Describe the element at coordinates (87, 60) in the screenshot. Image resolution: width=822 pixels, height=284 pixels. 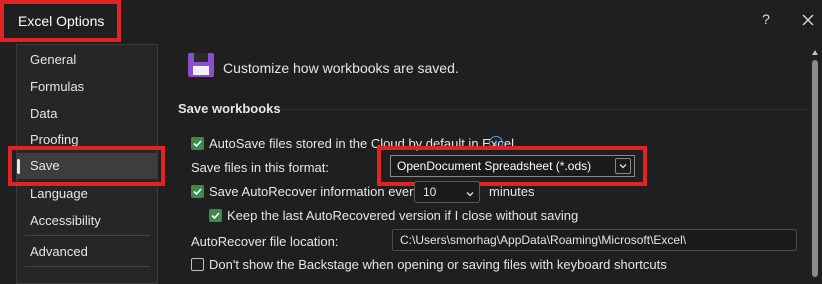
I see `sidebar-item-general: General` at that location.